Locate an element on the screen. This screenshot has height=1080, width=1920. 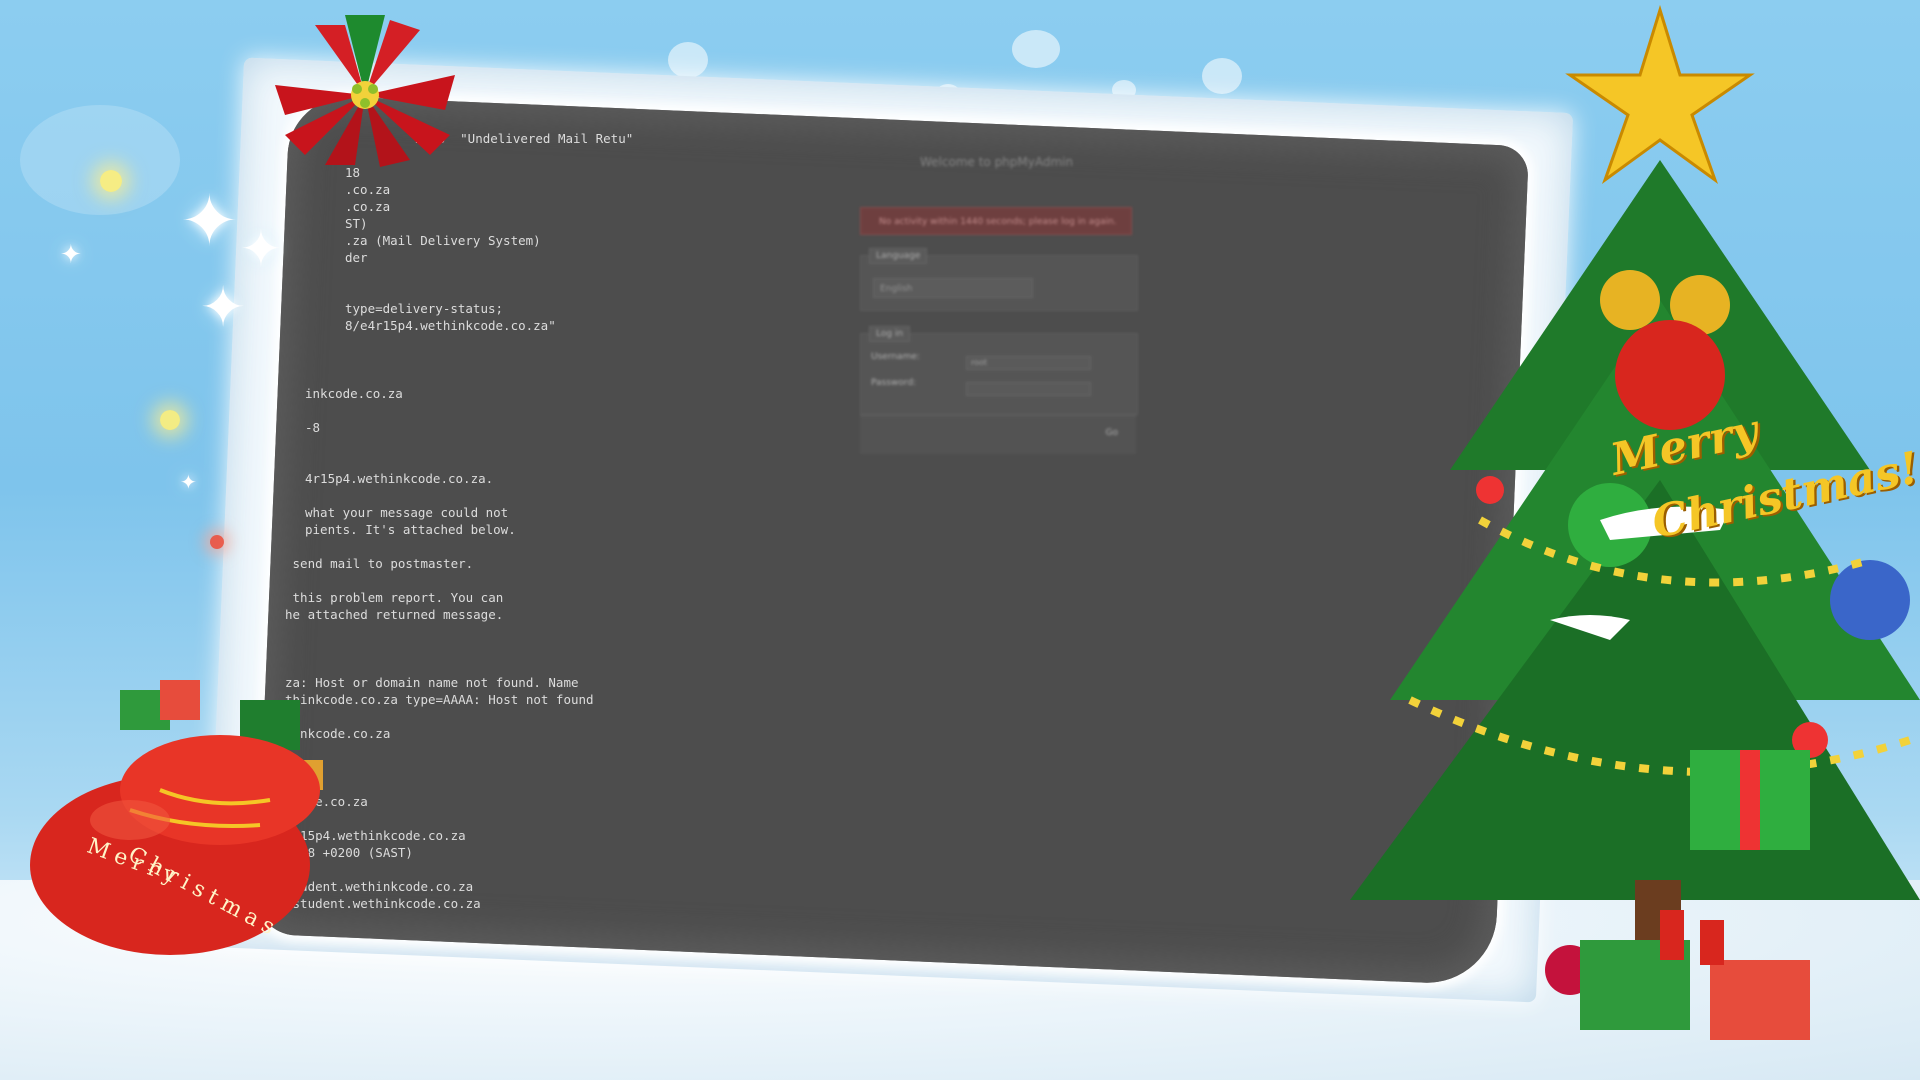
mail-line: .za (Mail Delivery System) is located at coordinates (443, 240).